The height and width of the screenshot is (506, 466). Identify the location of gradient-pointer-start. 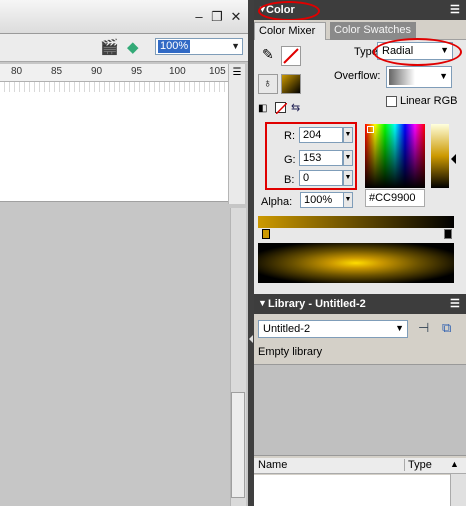
(266, 234).